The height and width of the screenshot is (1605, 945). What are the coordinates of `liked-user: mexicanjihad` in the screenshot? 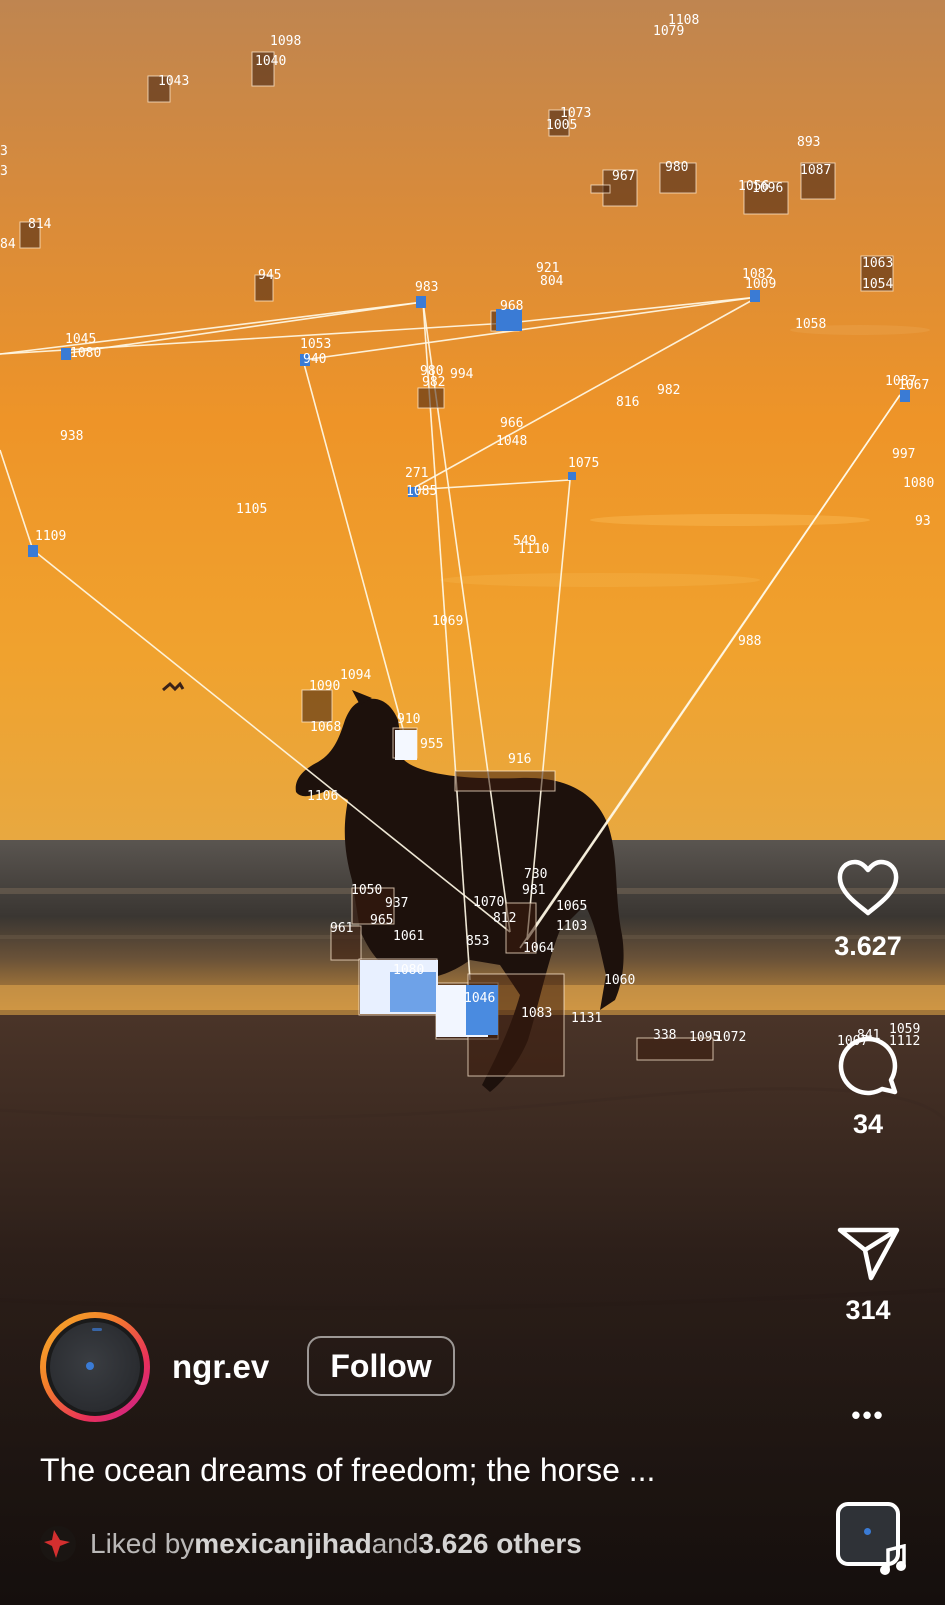 It's located at (282, 1544).